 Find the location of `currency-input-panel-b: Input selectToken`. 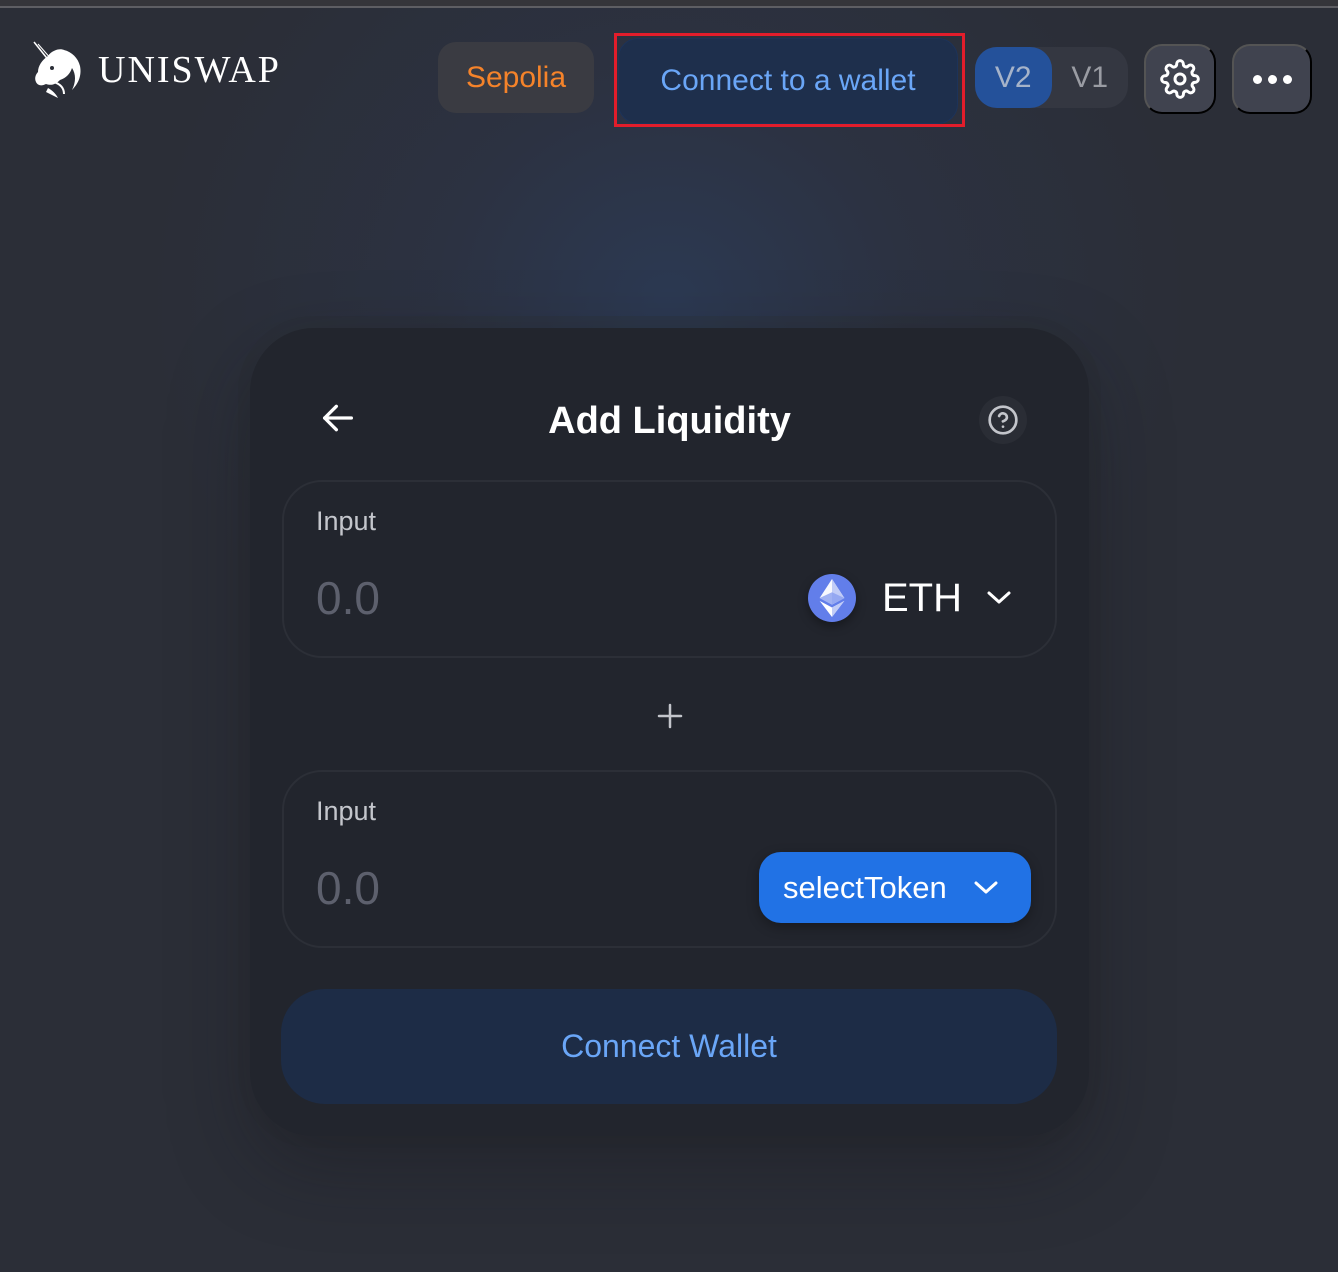

currency-input-panel-b: Input selectToken is located at coordinates (669, 859).